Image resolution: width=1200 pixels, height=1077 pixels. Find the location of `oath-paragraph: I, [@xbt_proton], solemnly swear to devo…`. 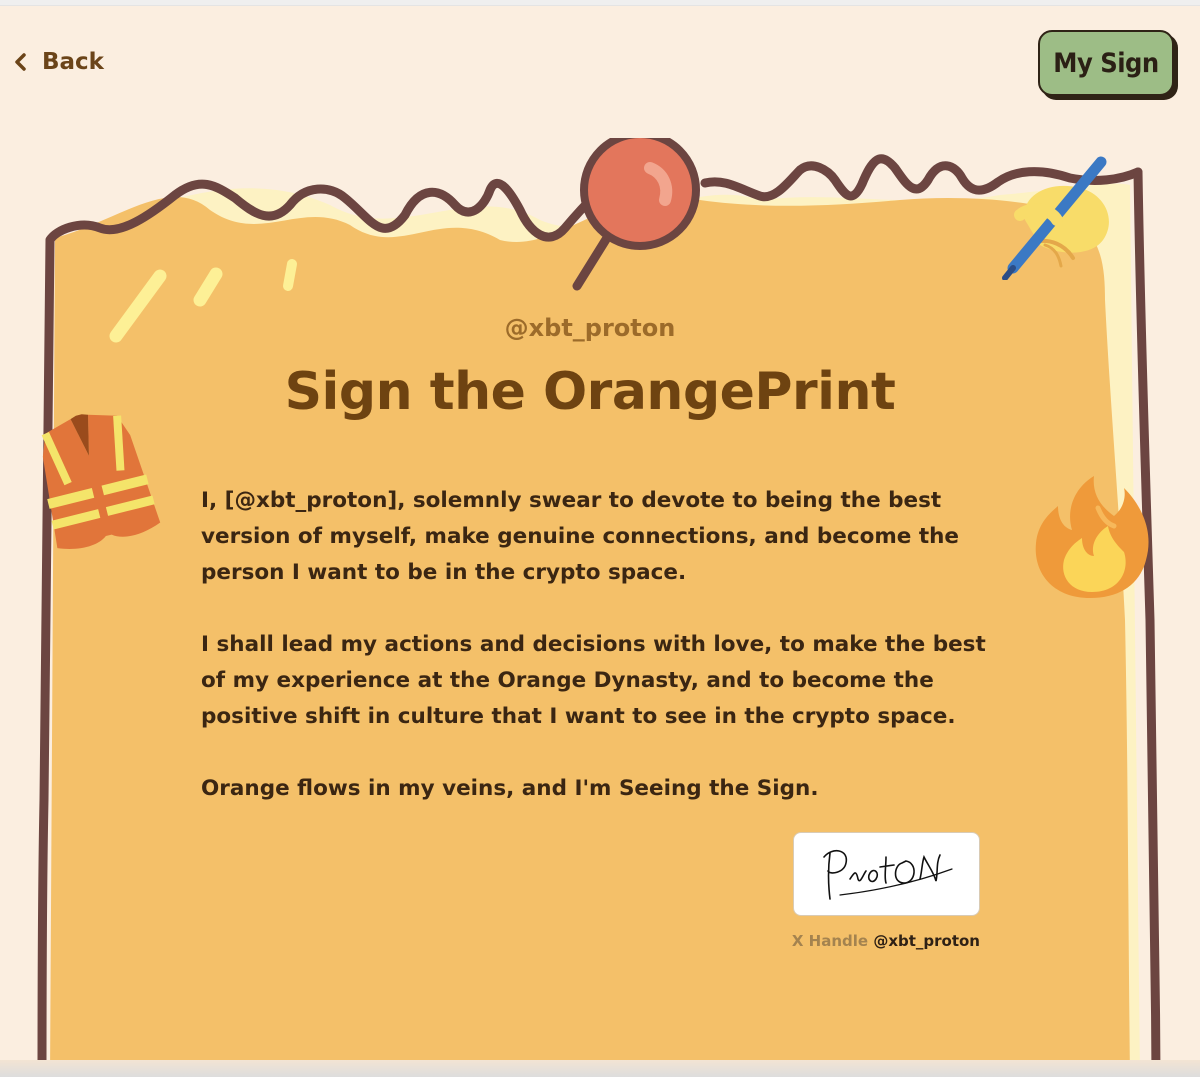

oath-paragraph: I, [@xbt_proton], solemnly swear to devo… is located at coordinates (580, 536).